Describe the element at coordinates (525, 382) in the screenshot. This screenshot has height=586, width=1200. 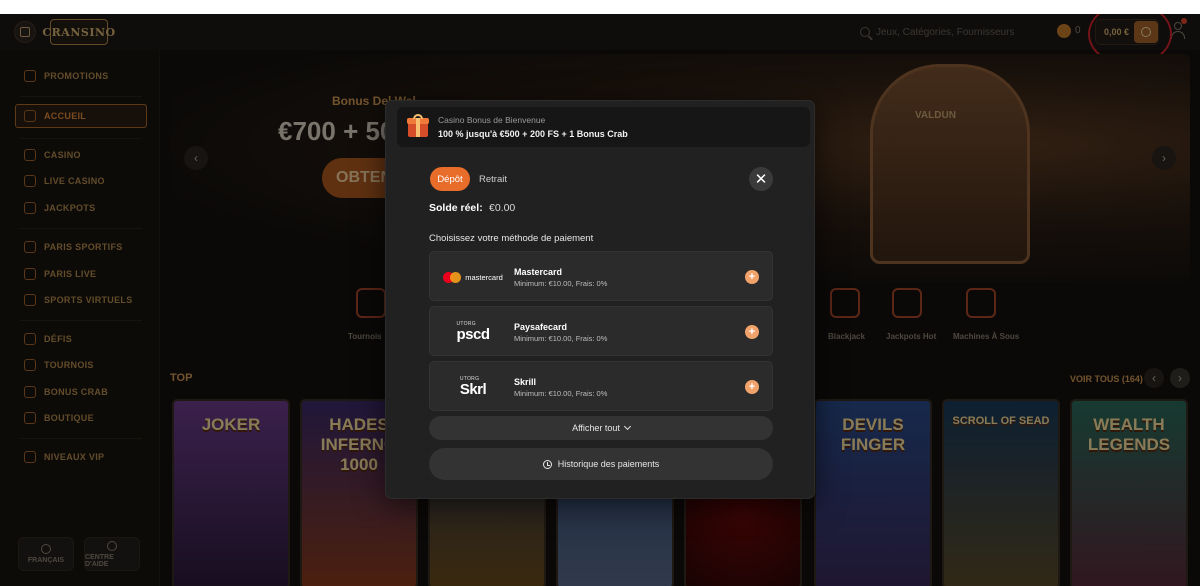
I see `payment-method-name: Skrill` at that location.